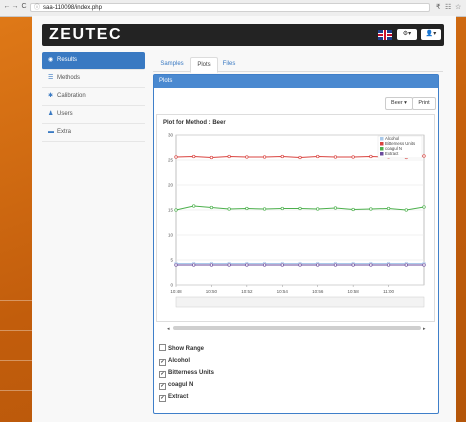 Image resolution: width=466 pixels, height=422 pixels. I want to click on x-tick-label: 10:52, so click(247, 291).